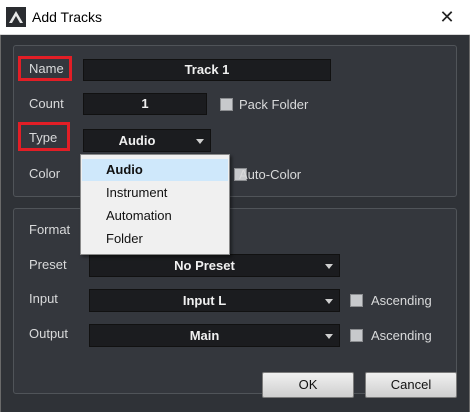  Describe the element at coordinates (50, 229) in the screenshot. I see `format-label: Format` at that location.